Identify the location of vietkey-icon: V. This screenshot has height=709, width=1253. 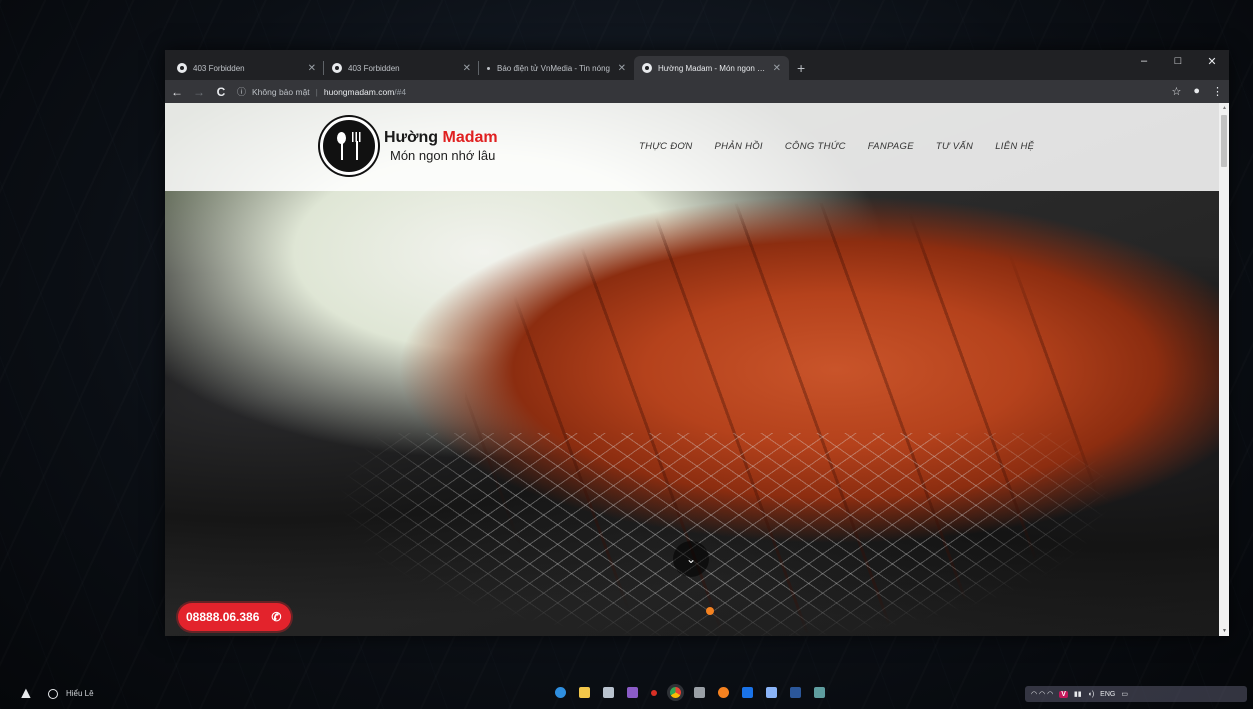
(1063, 694).